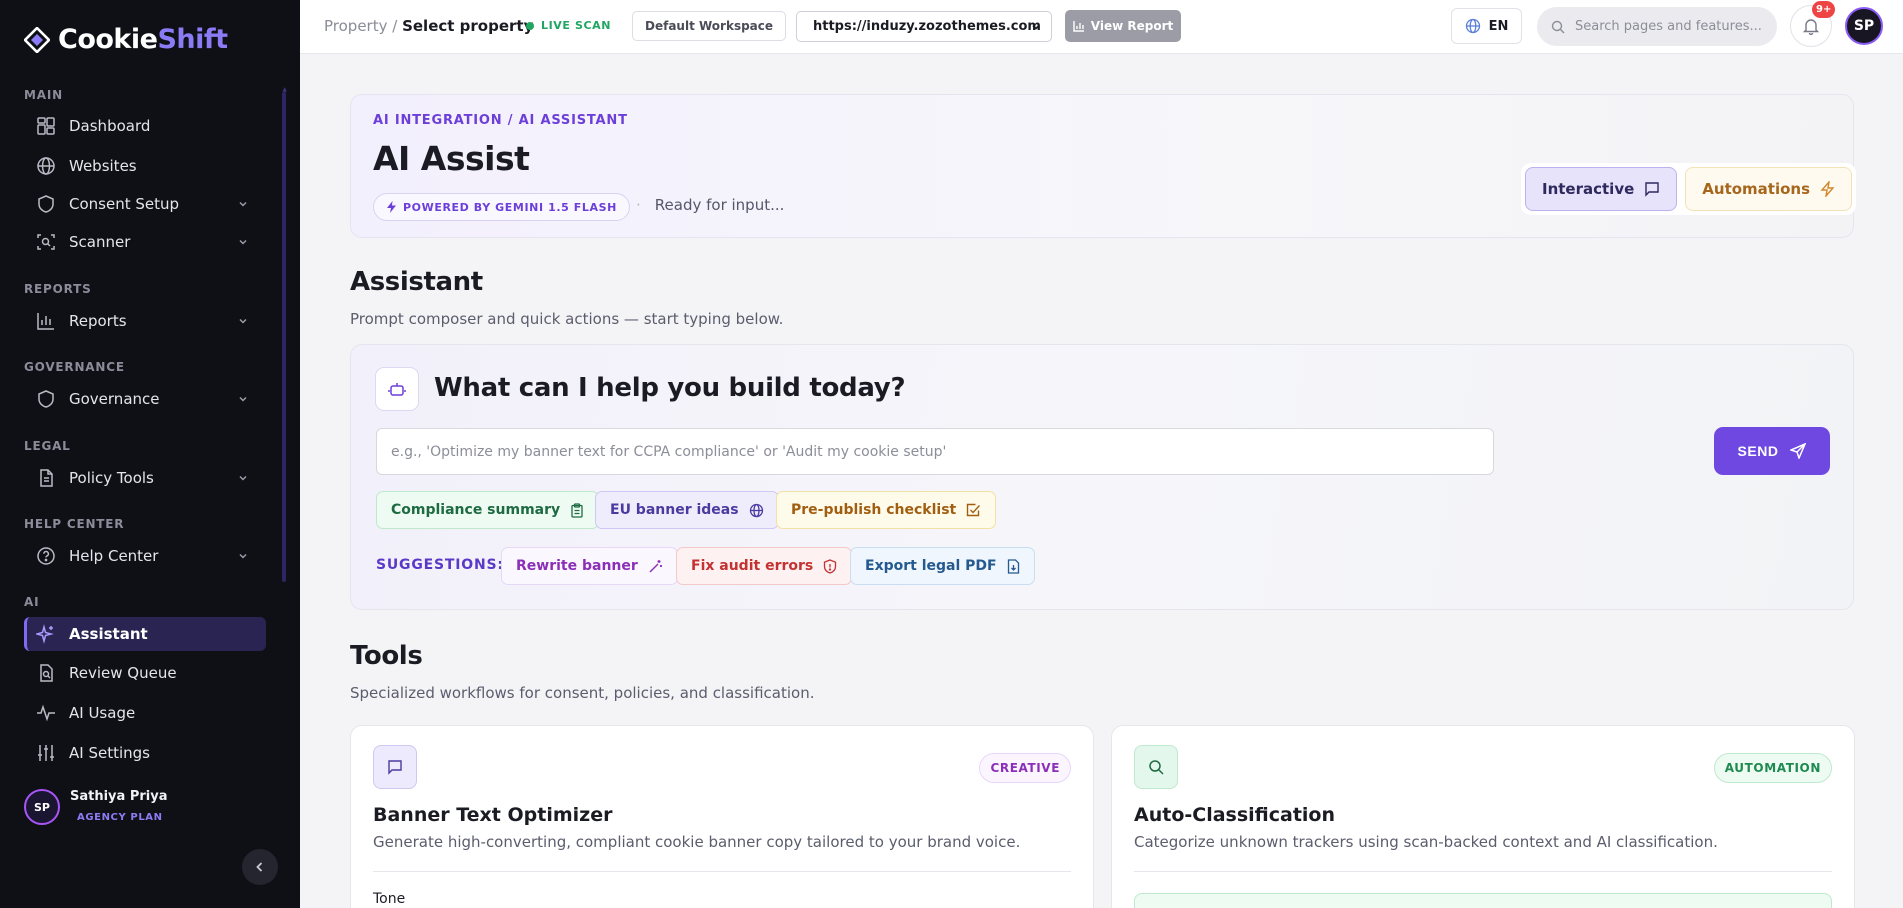  I want to click on view-report-button: View Report, so click(1123, 26).